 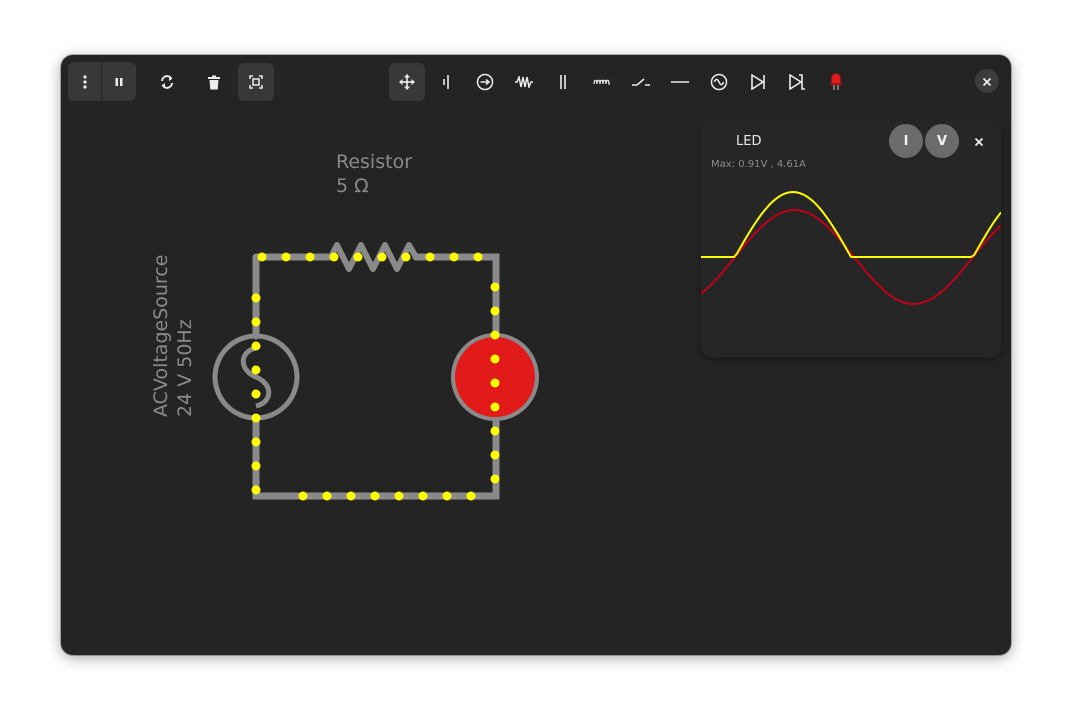 What do you see at coordinates (173, 336) in the screenshot?
I see `source-label: ACVoltageSource 24 V 50Hz` at bounding box center [173, 336].